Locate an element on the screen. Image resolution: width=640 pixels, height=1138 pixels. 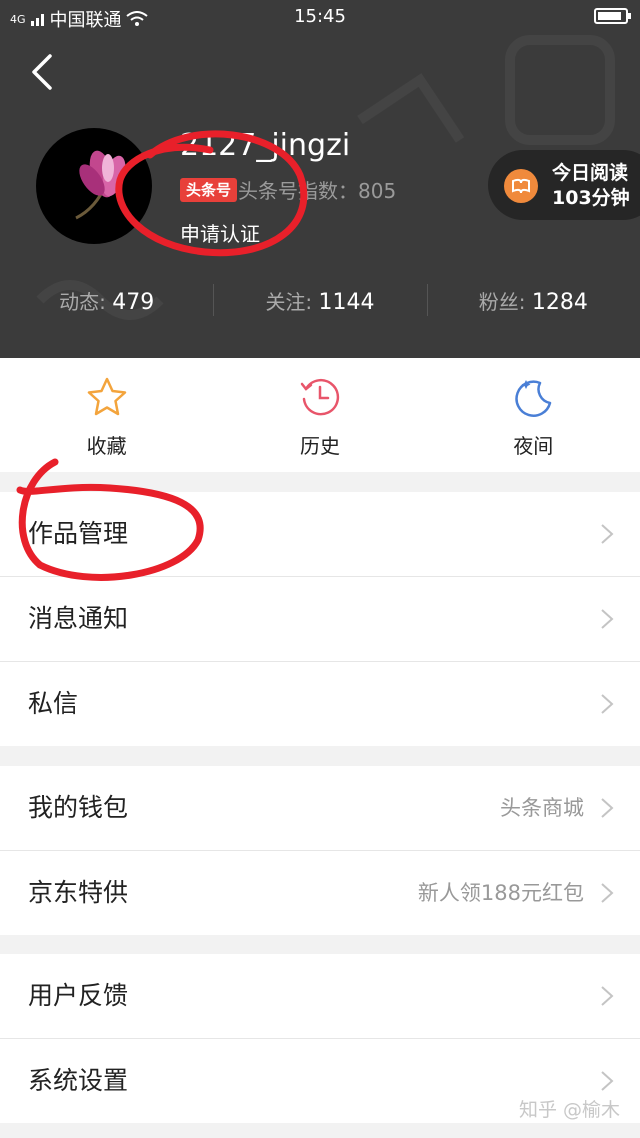
menu-group-commerce: 我的钱包 头条商城 京东特供 新人领188元红包 is located at coordinates (320, 850).